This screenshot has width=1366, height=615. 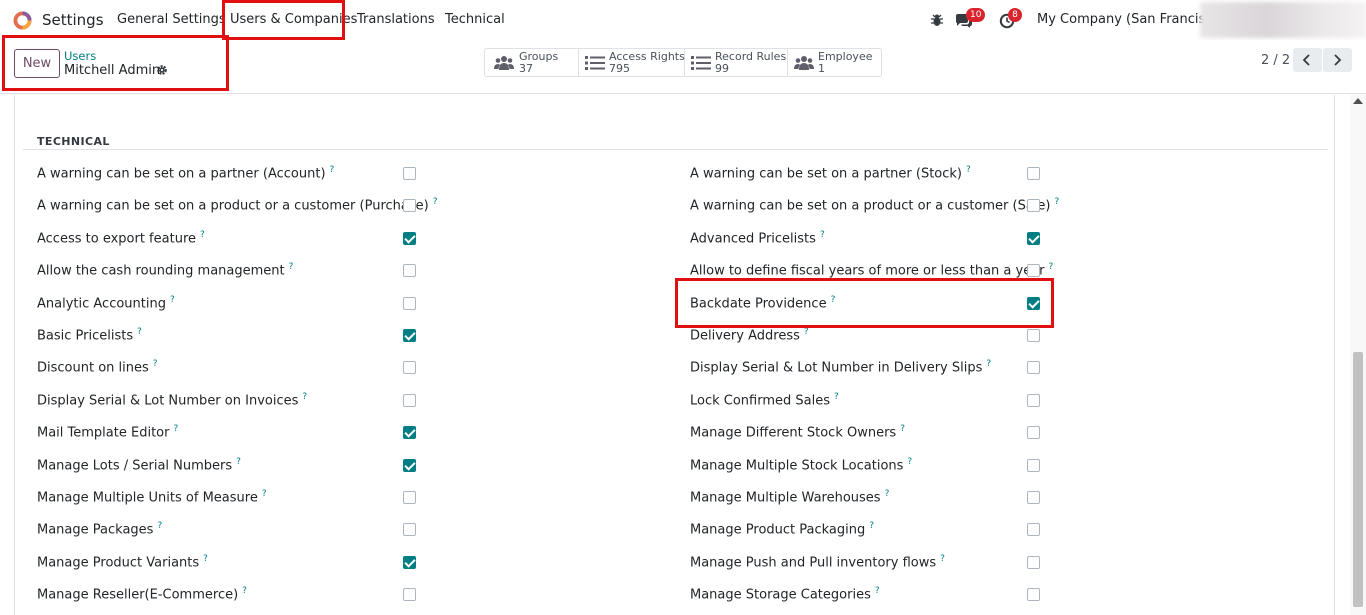 I want to click on checkbox-a-warning-can-be-set-on-a-product-or-a-customer-sale, so click(x=1033, y=206).